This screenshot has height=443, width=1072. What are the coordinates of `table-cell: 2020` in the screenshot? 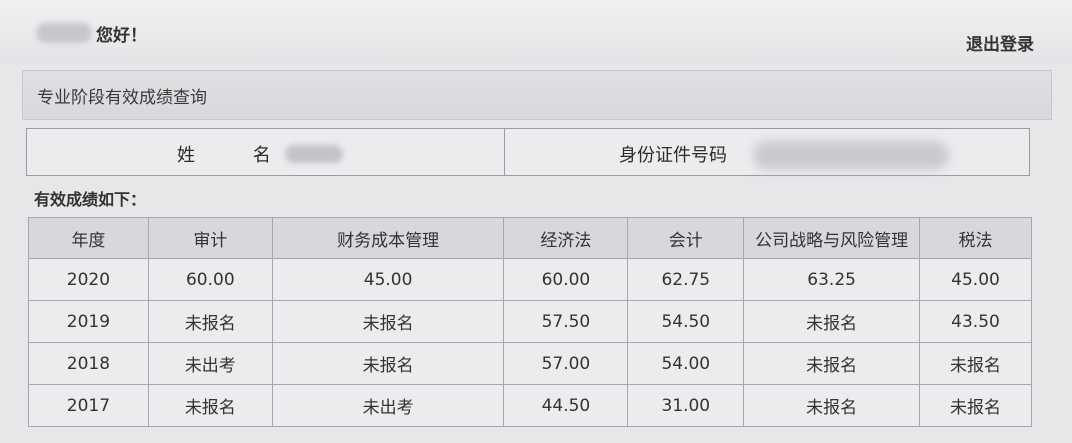 It's located at (88, 279).